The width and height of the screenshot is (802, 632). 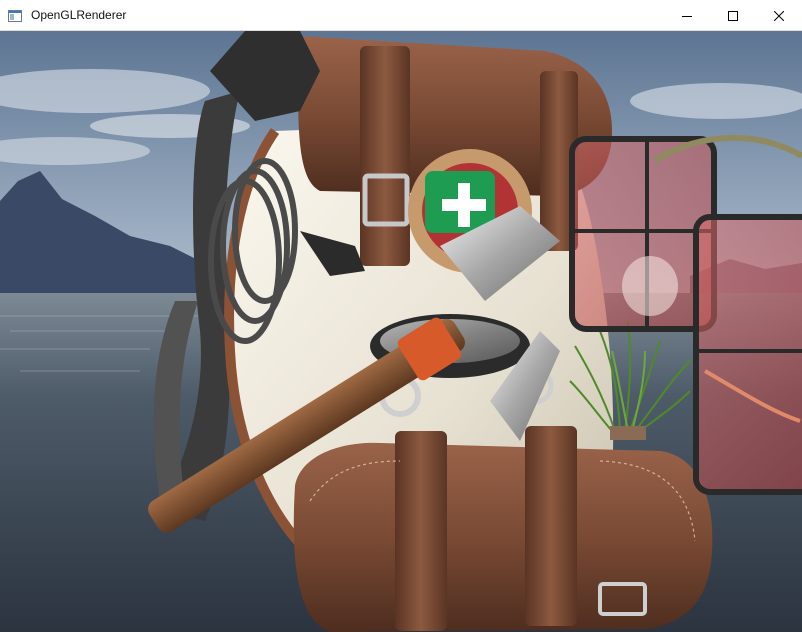 I want to click on minimize-icon, so click(x=687, y=16).